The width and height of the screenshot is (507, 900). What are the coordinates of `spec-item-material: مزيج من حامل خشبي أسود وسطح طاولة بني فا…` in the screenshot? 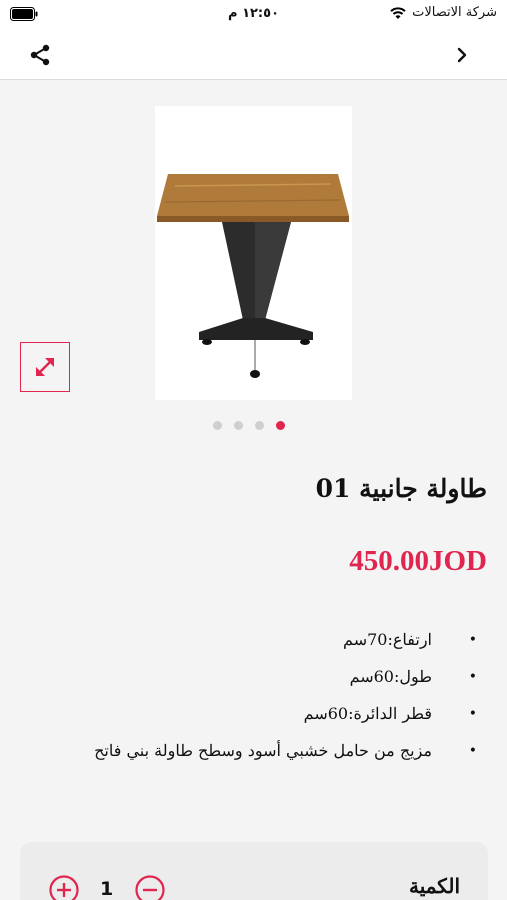 It's located at (262, 753).